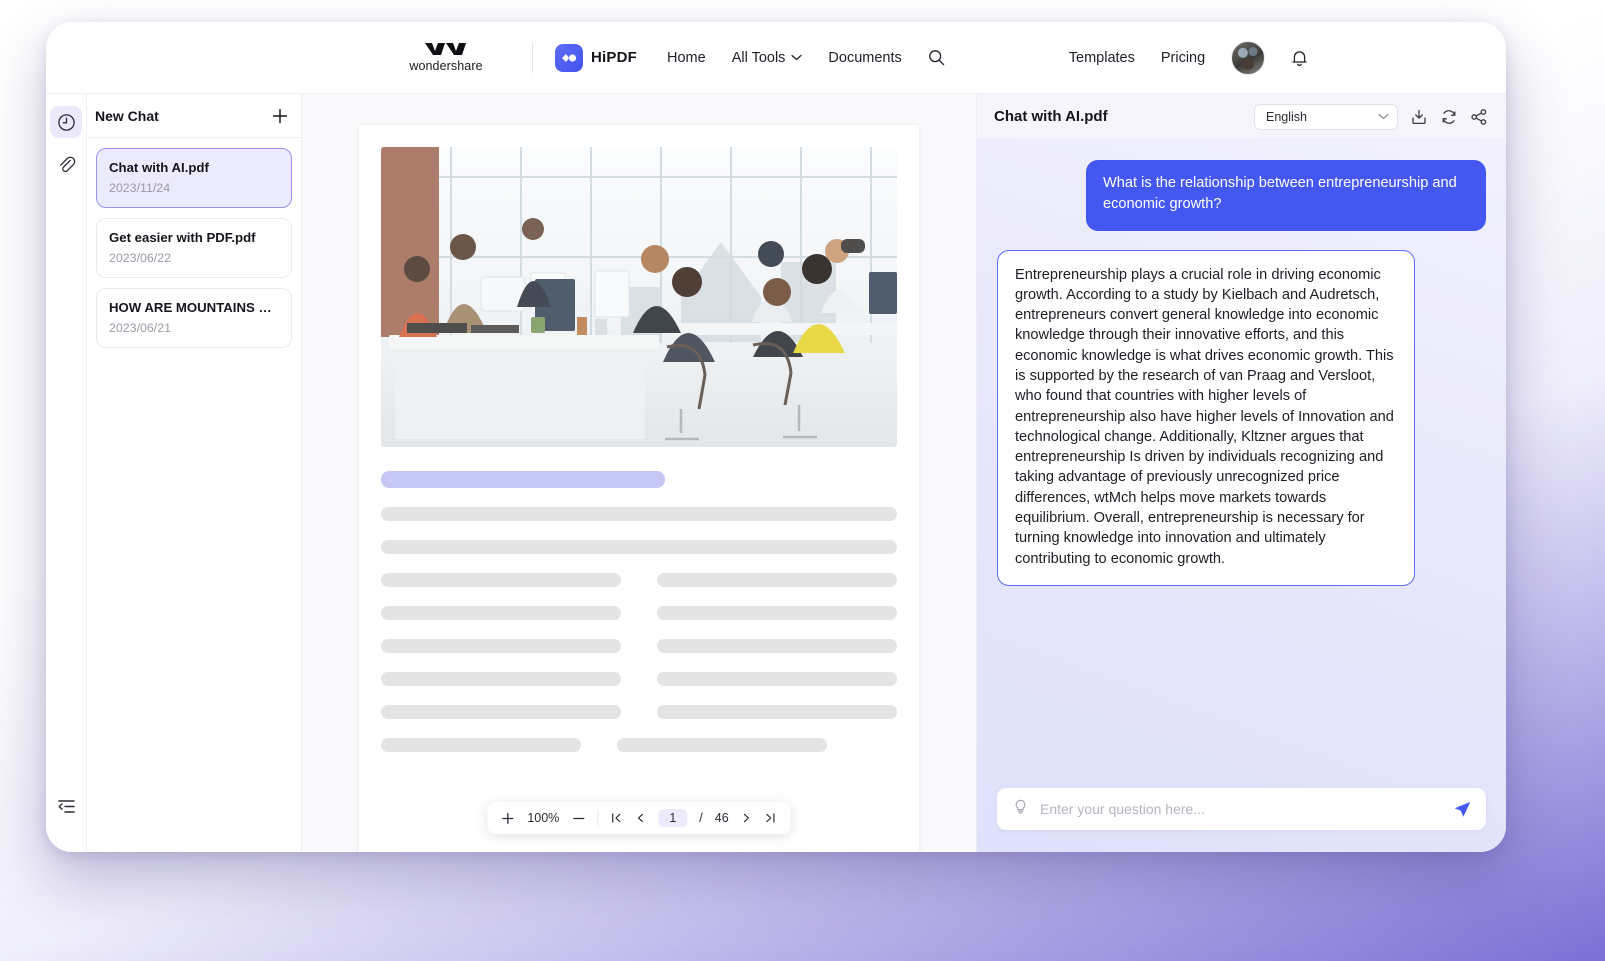  Describe the element at coordinates (194, 178) in the screenshot. I see `chat-list-item-0: Chat with AI.pdf 2023/11/24` at that location.